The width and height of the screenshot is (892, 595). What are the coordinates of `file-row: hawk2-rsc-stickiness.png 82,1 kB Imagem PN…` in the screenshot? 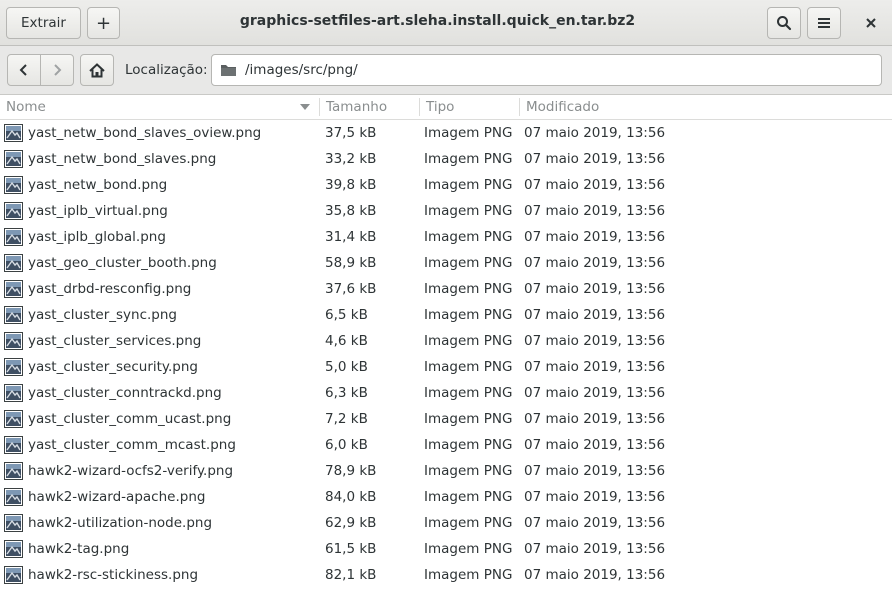 It's located at (446, 575).